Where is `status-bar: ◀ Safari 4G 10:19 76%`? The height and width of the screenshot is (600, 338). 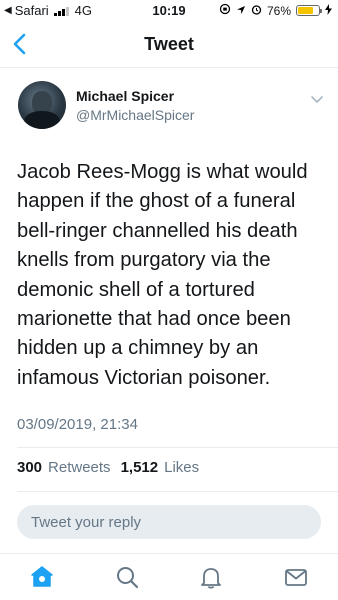 status-bar: ◀ Safari 4G 10:19 76% is located at coordinates (169, 10).